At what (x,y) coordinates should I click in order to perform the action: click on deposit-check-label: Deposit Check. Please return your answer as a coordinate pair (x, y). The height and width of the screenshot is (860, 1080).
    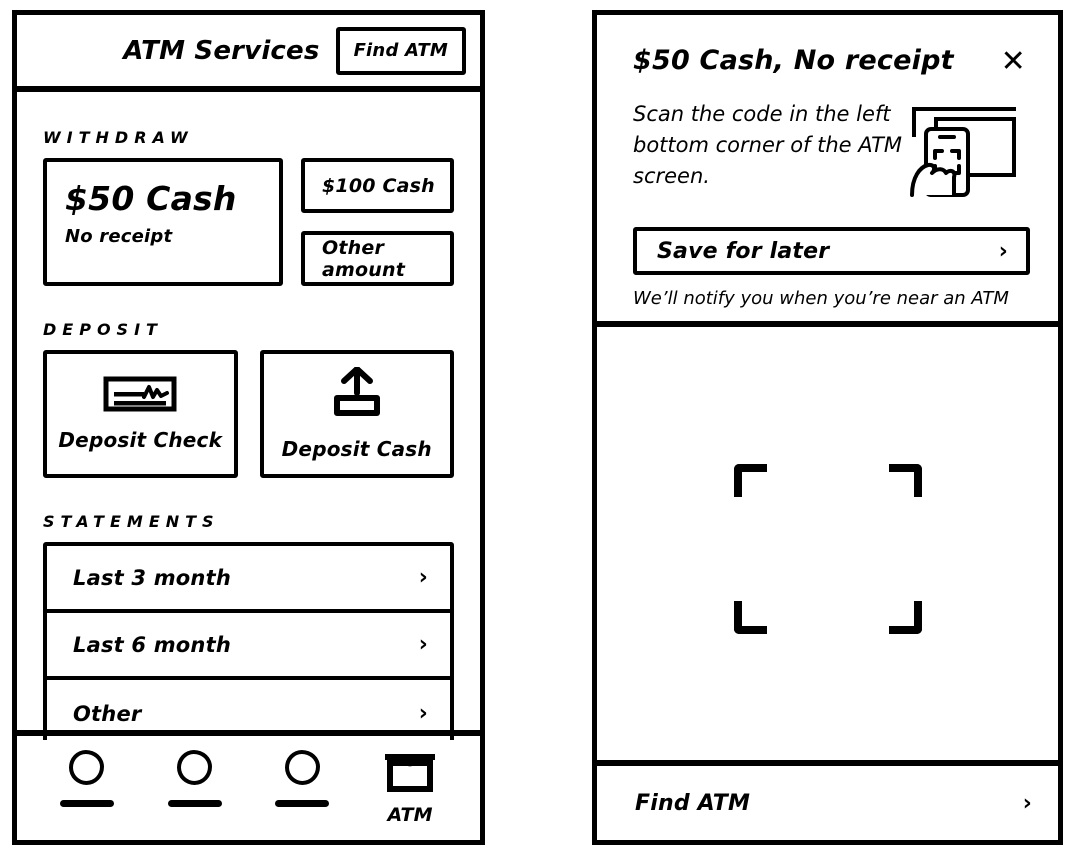
    Looking at the image, I should click on (140, 440).